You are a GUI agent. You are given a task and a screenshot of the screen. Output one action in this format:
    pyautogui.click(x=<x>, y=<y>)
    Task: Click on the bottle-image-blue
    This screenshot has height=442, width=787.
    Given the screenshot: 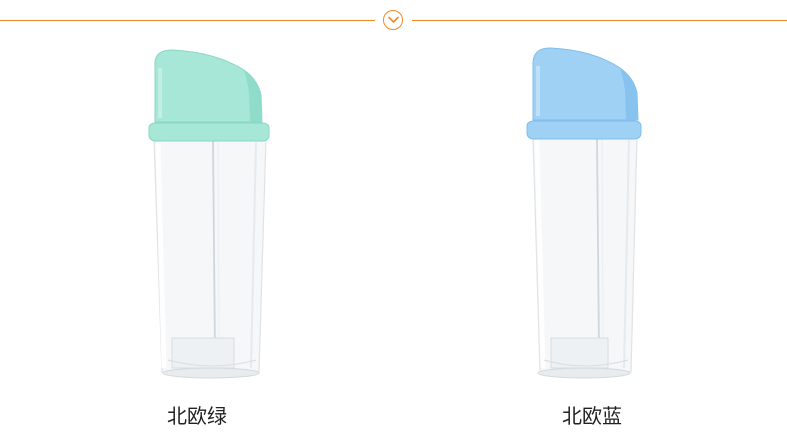 What is the action you would take?
    pyautogui.click(x=584, y=213)
    